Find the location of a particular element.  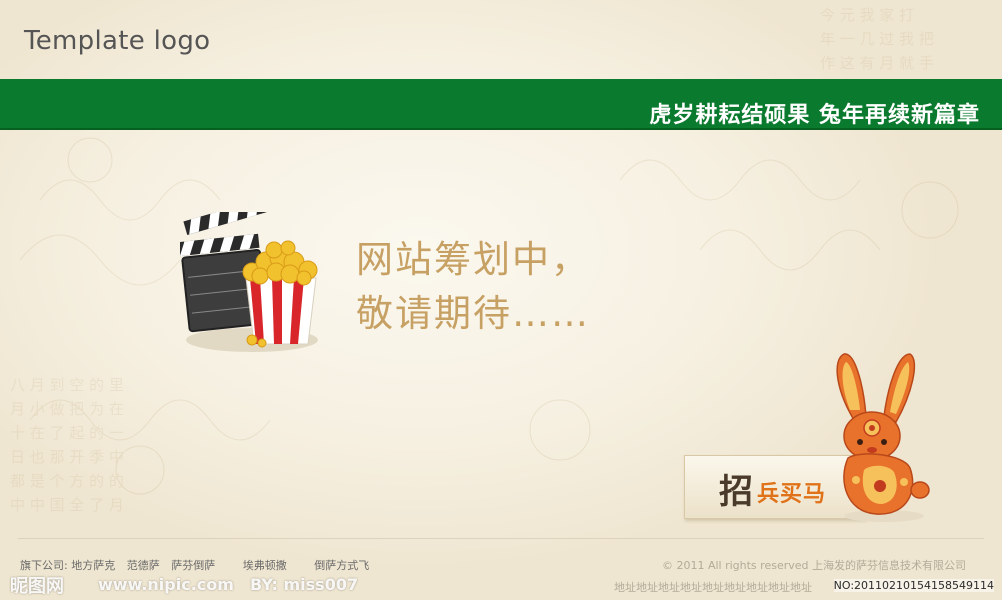

template-logo: Template logo is located at coordinates (117, 41).